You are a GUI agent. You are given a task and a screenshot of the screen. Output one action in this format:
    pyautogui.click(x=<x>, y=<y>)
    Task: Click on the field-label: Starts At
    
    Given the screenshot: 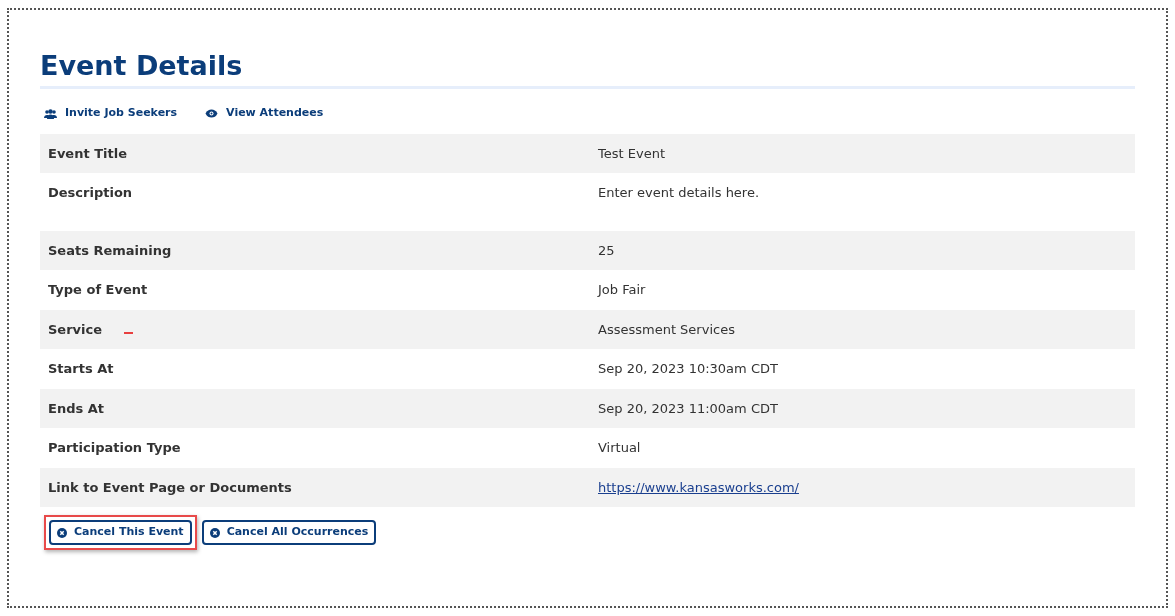 What is the action you would take?
    pyautogui.click(x=81, y=369)
    